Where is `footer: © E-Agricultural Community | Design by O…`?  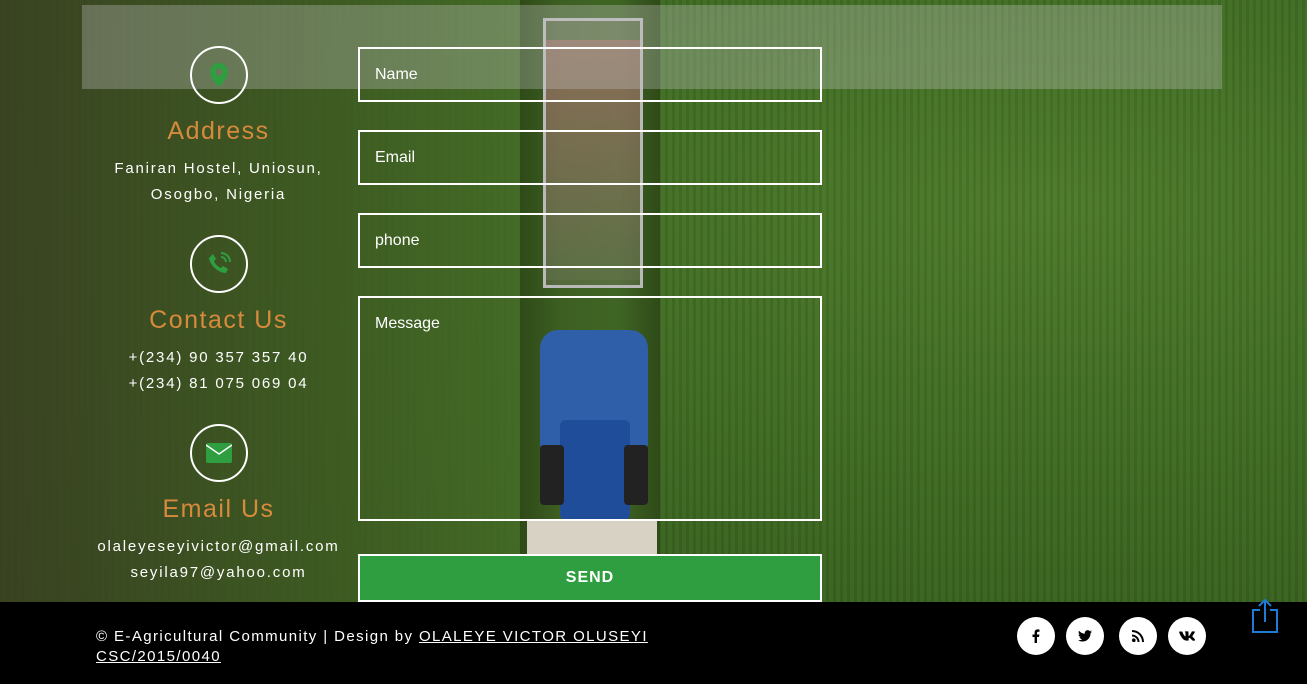 footer: © E-Agricultural Community | Design by O… is located at coordinates (653, 643).